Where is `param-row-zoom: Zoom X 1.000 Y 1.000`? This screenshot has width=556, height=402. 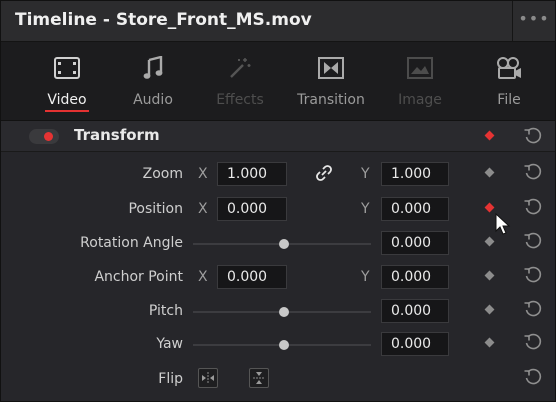
param-row-zoom: Zoom X 1.000 Y 1.000 is located at coordinates (278, 175).